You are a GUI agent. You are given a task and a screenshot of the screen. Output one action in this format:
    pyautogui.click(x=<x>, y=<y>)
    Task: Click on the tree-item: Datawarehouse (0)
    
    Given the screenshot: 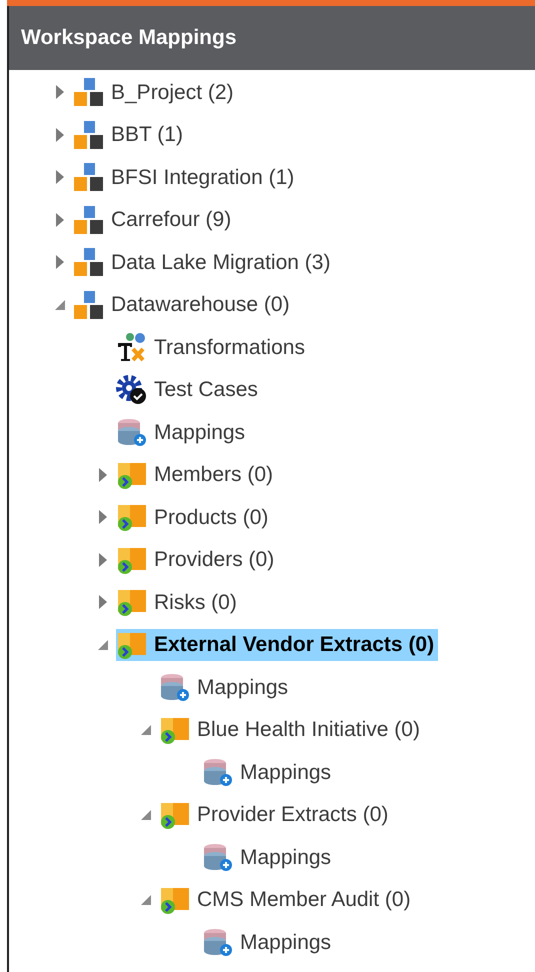 What is the action you would take?
    pyautogui.click(x=183, y=304)
    